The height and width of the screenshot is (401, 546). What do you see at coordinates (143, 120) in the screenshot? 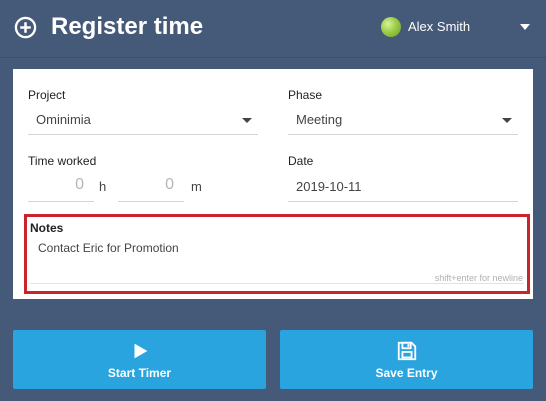
I see `project-select: Ominimia` at bounding box center [143, 120].